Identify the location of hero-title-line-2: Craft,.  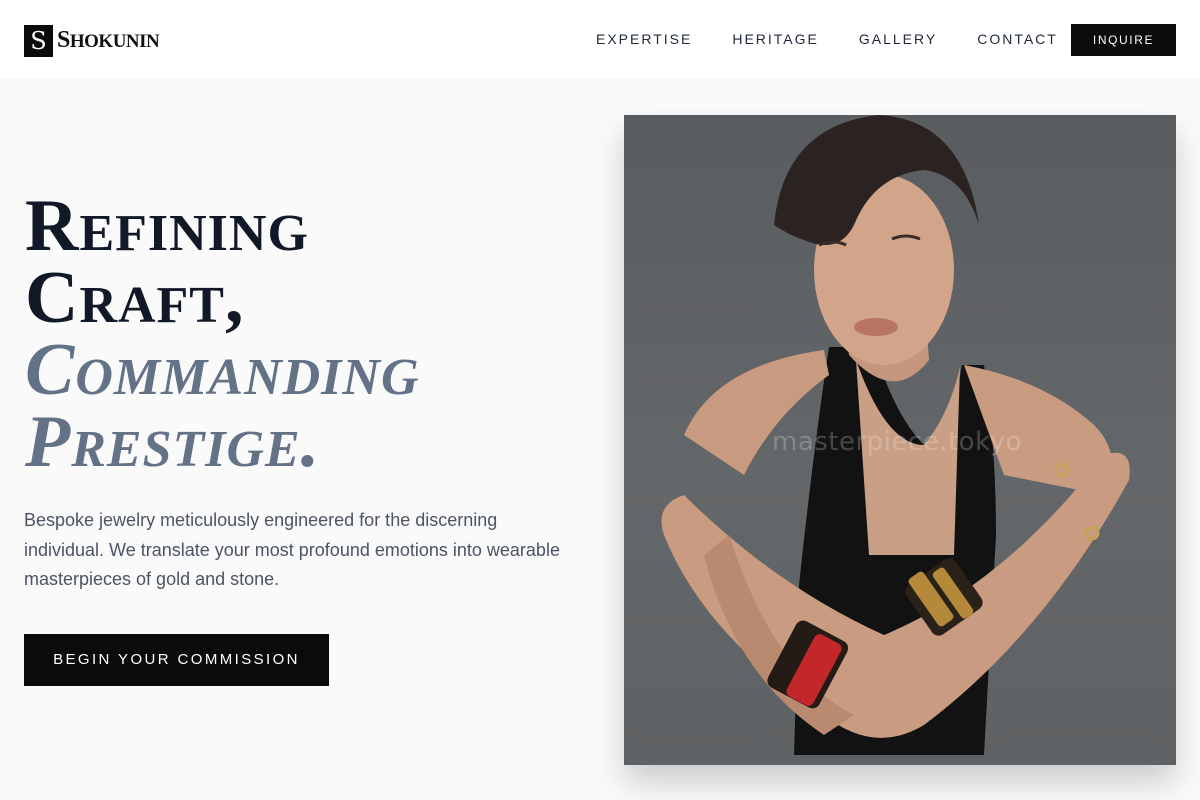
(135, 298).